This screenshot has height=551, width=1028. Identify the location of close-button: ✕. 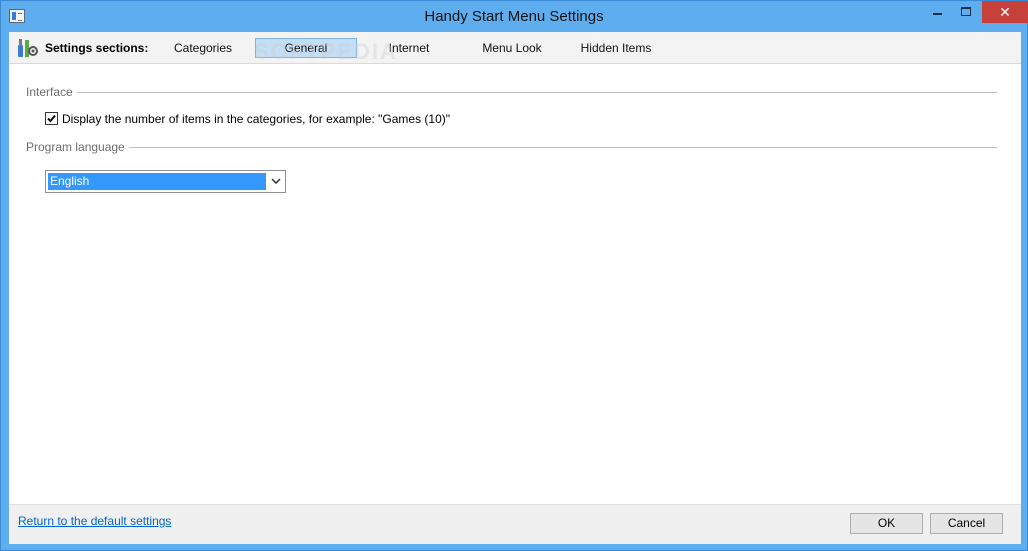
(1005, 12).